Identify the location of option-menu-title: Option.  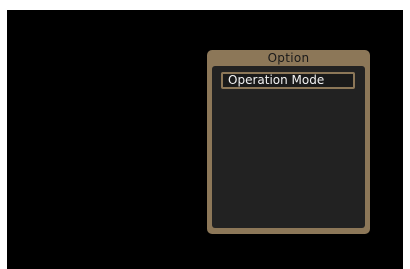
(288, 58).